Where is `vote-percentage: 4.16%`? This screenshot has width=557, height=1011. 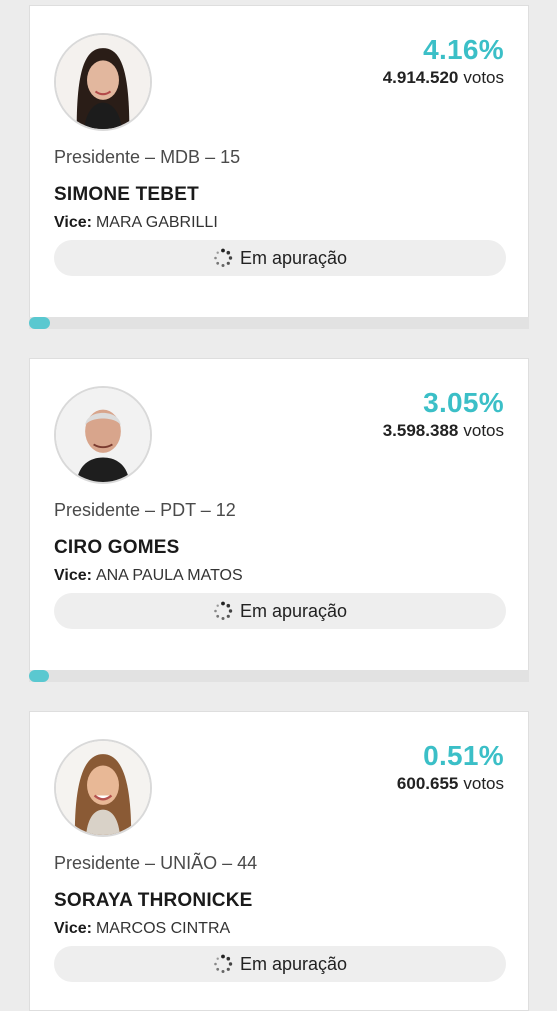
vote-percentage: 4.16% is located at coordinates (463, 49).